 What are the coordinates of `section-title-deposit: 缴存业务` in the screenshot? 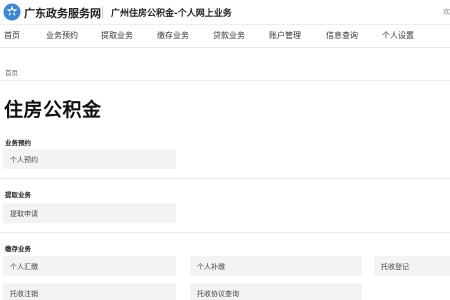 It's located at (18, 249).